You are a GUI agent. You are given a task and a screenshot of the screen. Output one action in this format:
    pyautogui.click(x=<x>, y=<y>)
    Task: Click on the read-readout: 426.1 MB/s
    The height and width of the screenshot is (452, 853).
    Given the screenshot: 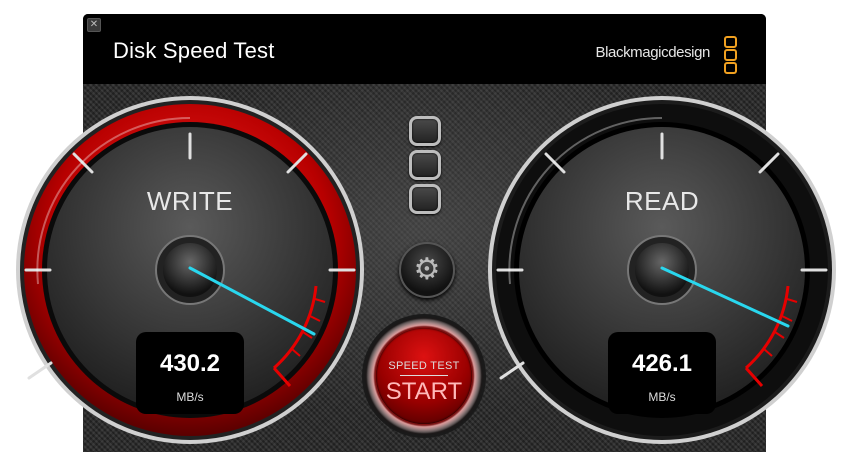 What is the action you would take?
    pyautogui.click(x=662, y=373)
    